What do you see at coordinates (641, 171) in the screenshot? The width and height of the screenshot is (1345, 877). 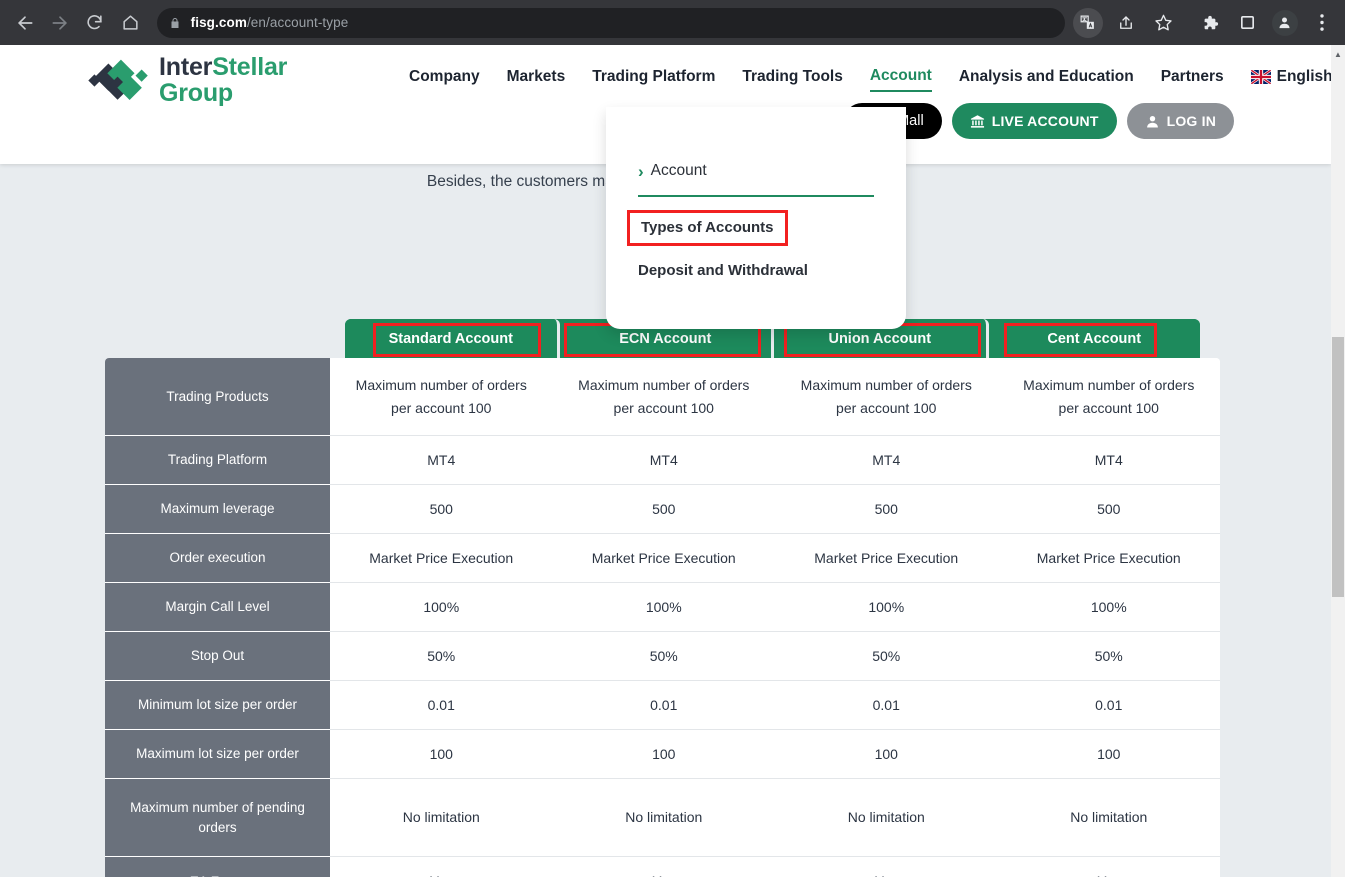 I see `chevron-right-icon: ›` at bounding box center [641, 171].